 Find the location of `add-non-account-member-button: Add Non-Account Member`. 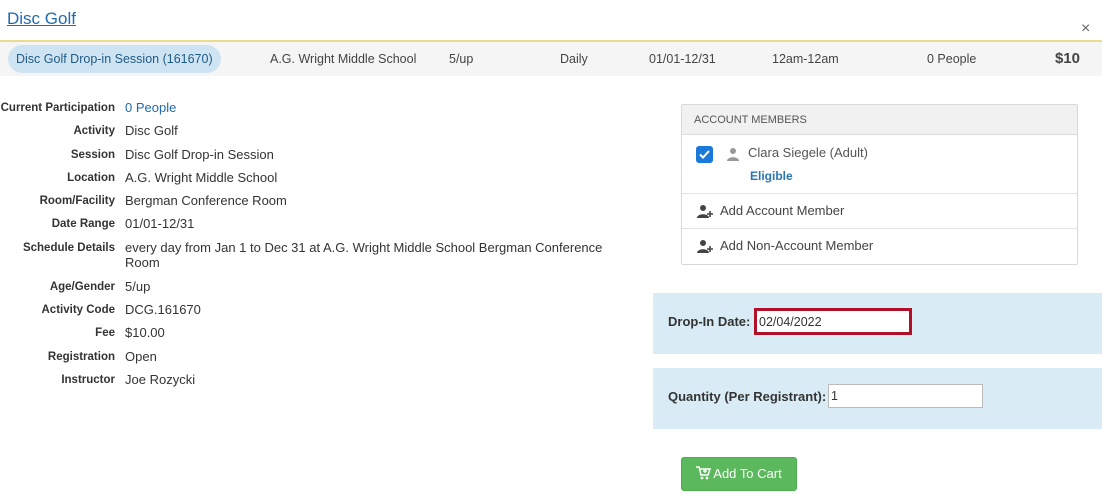

add-non-account-member-button: Add Non-Account Member is located at coordinates (879, 246).